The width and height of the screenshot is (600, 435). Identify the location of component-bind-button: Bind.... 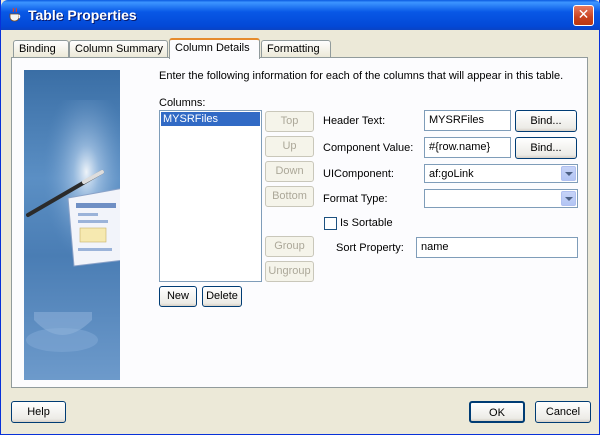
(546, 148).